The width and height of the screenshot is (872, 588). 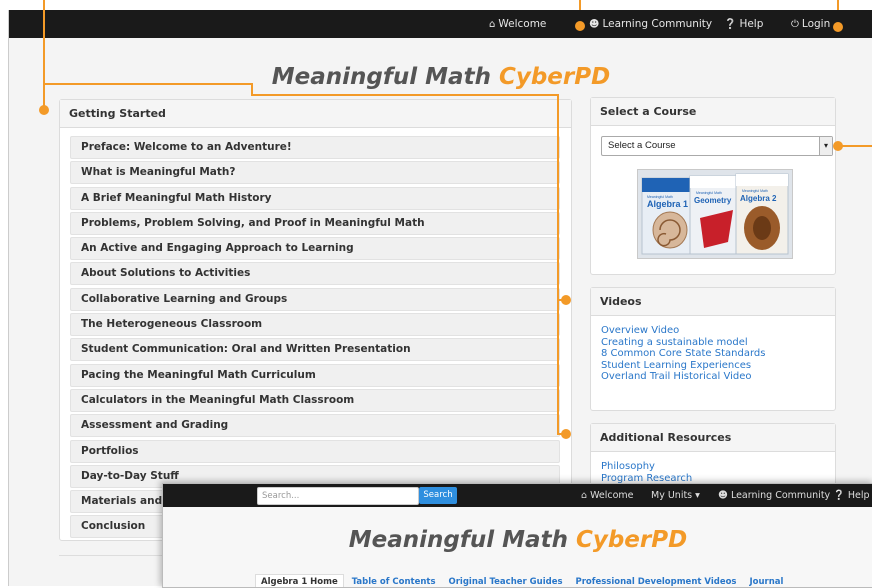 What do you see at coordinates (517, 24) in the screenshot?
I see `nav-welcome: ⌂ Welcome` at bounding box center [517, 24].